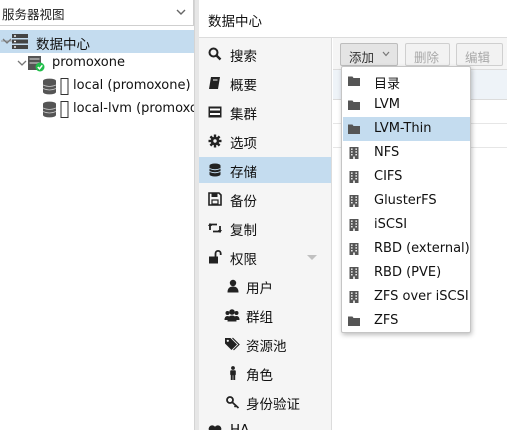 This screenshot has width=507, height=430. I want to click on menu-item-label: iSCSI, so click(391, 224).